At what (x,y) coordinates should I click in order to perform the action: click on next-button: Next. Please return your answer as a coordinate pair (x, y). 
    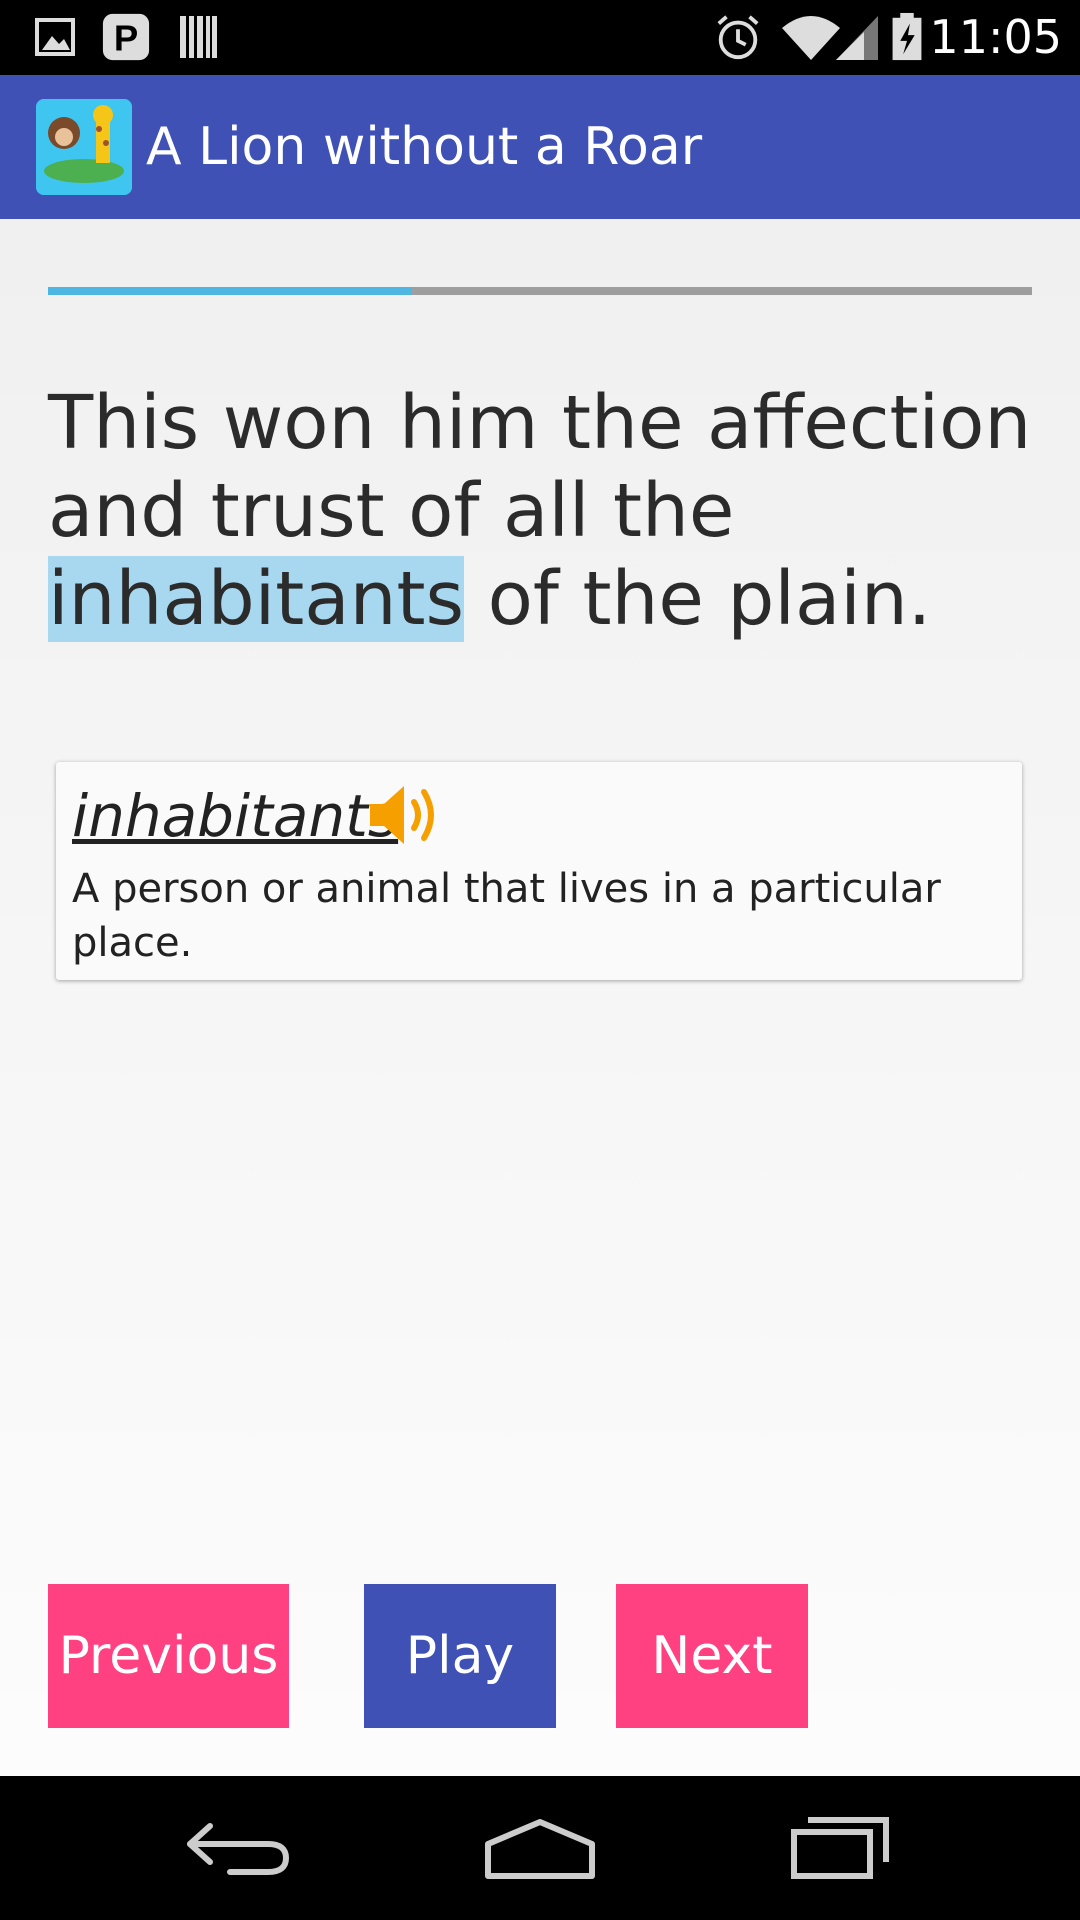
    Looking at the image, I should click on (712, 1656).